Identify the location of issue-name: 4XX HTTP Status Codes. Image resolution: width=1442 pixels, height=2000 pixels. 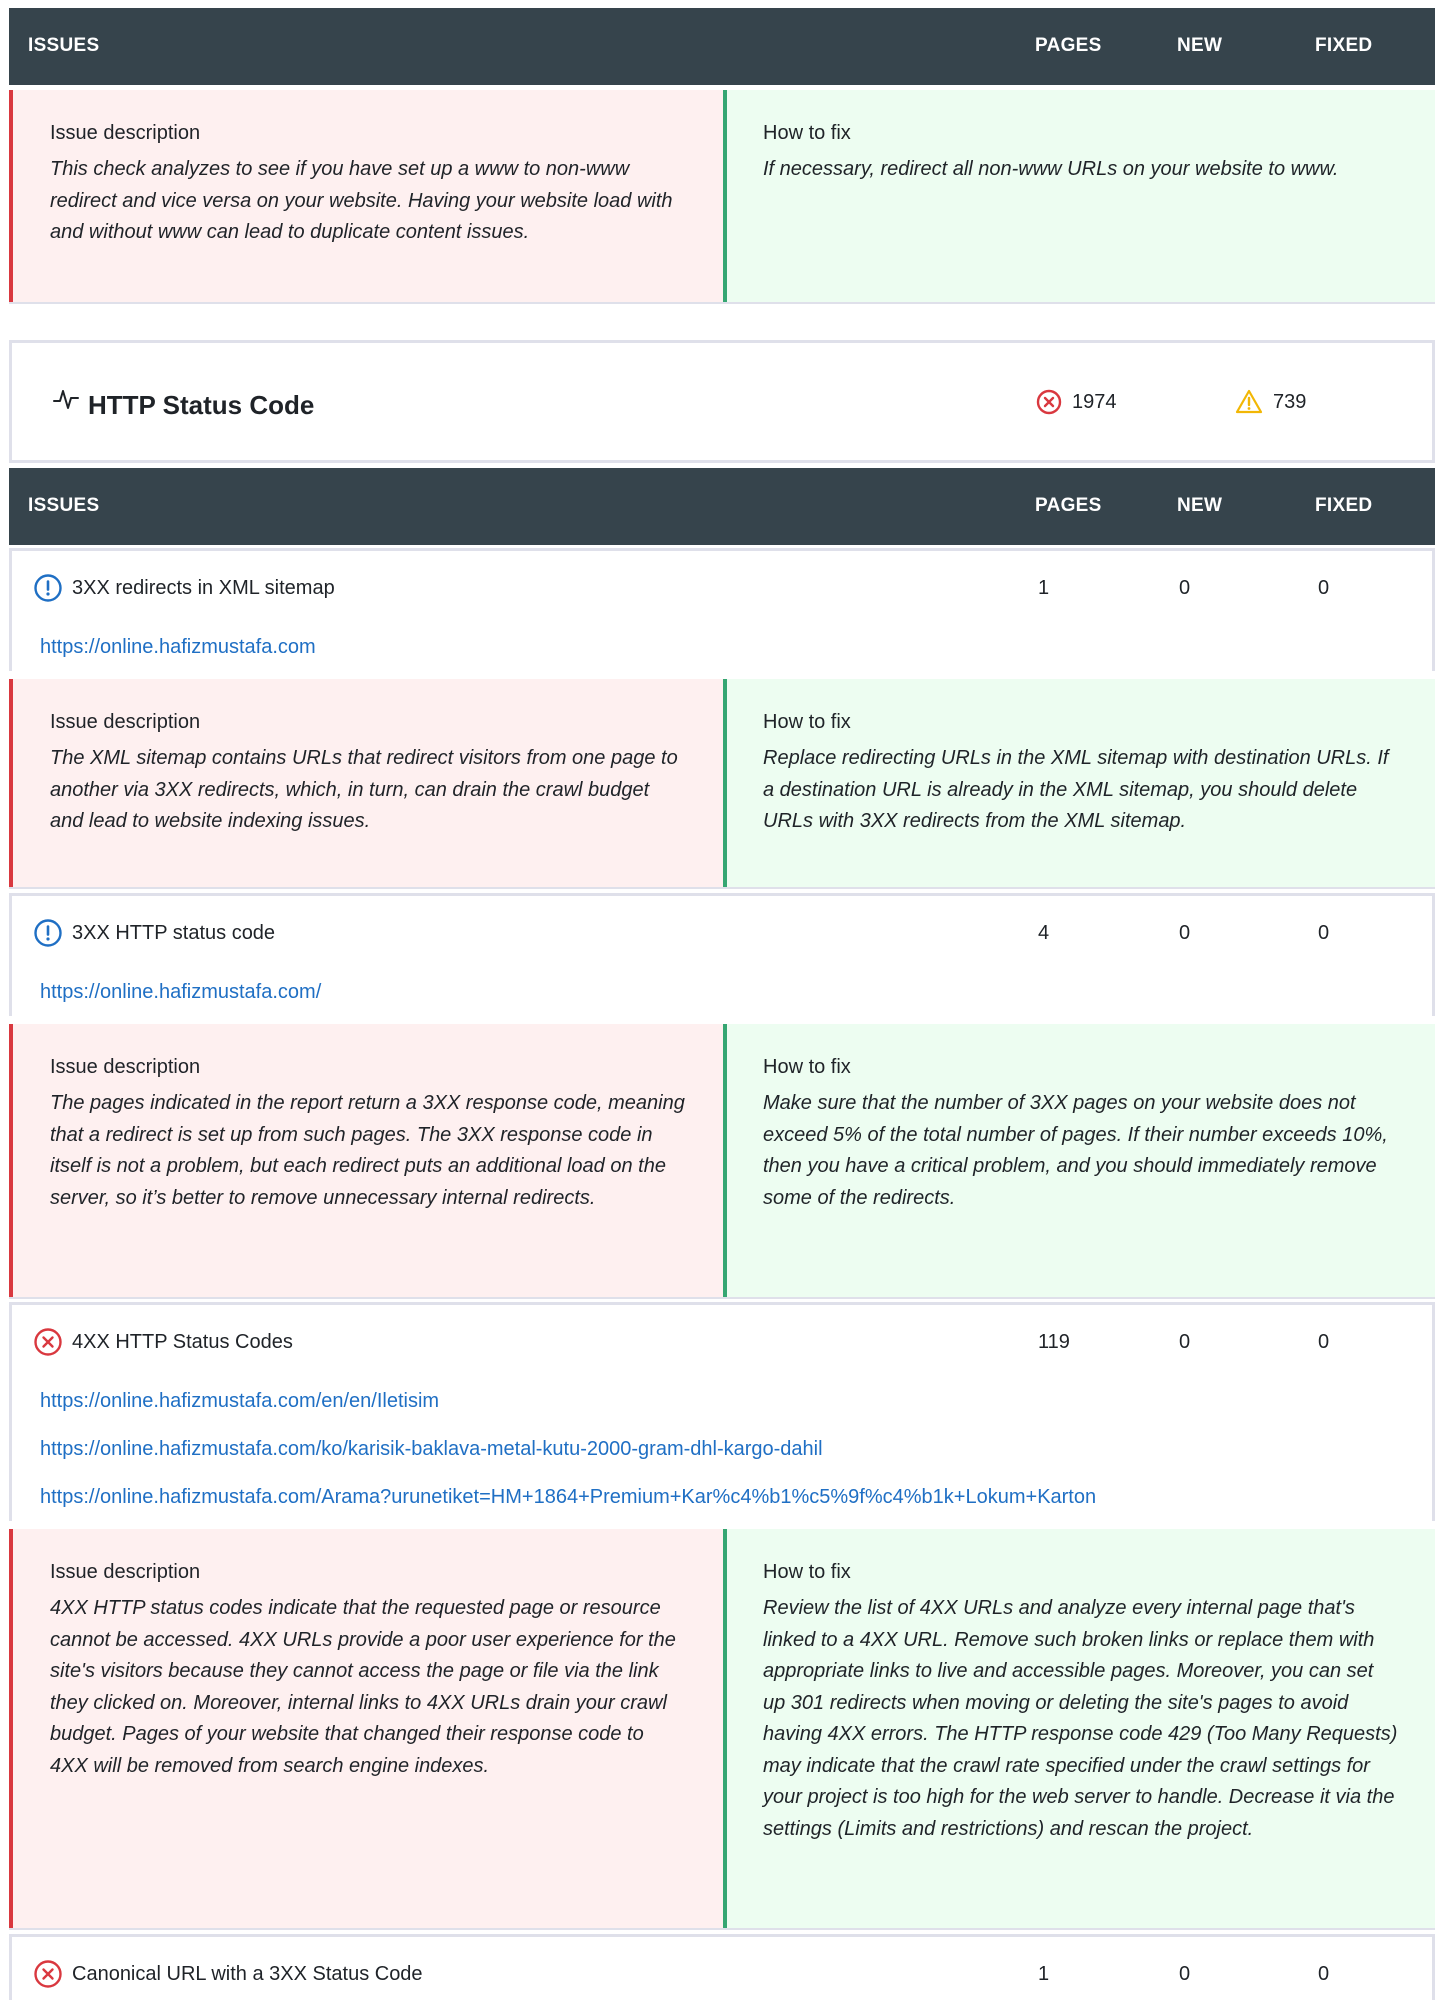
(182, 1342).